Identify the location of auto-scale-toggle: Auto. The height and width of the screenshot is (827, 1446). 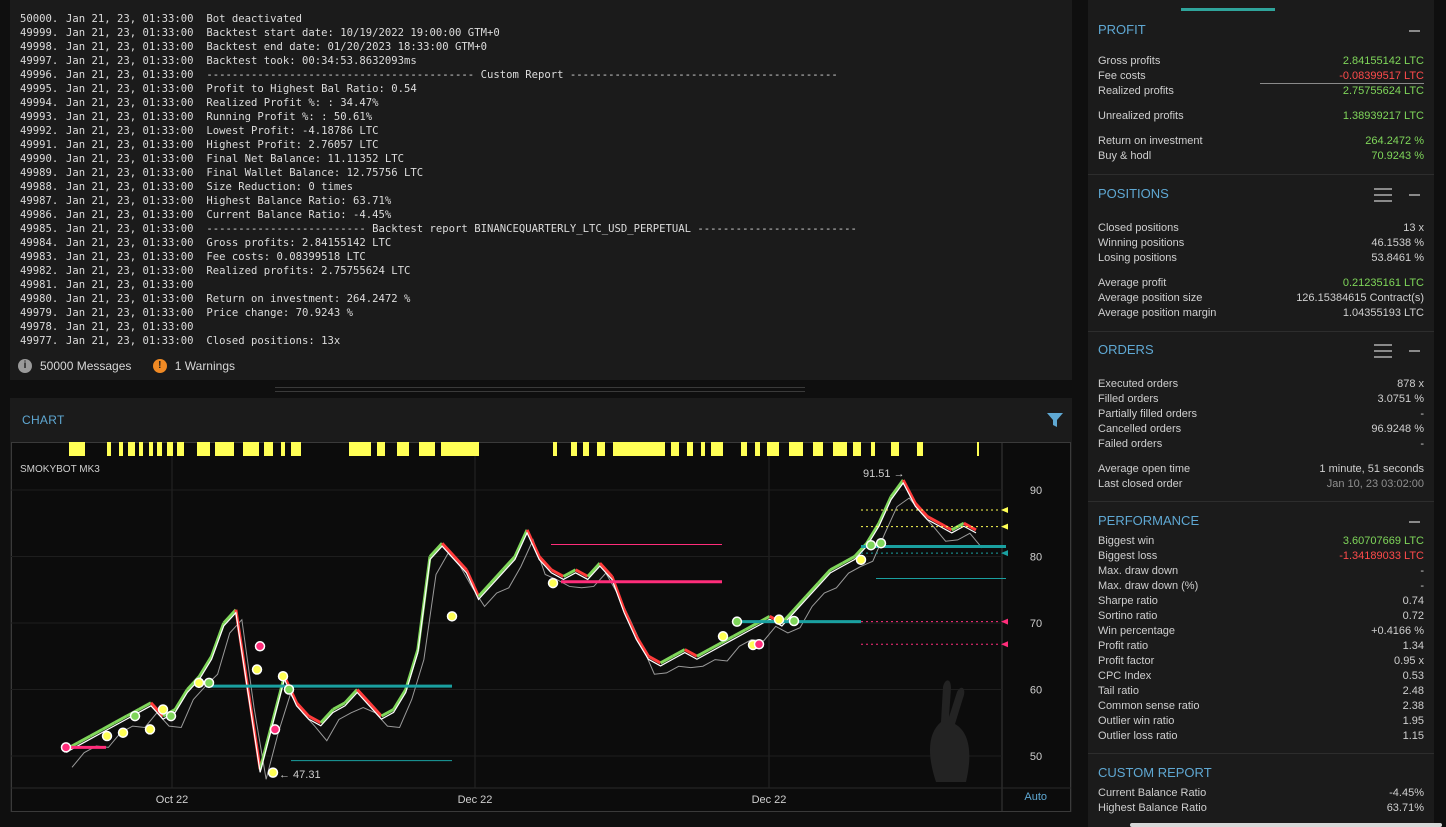
(1035, 797).